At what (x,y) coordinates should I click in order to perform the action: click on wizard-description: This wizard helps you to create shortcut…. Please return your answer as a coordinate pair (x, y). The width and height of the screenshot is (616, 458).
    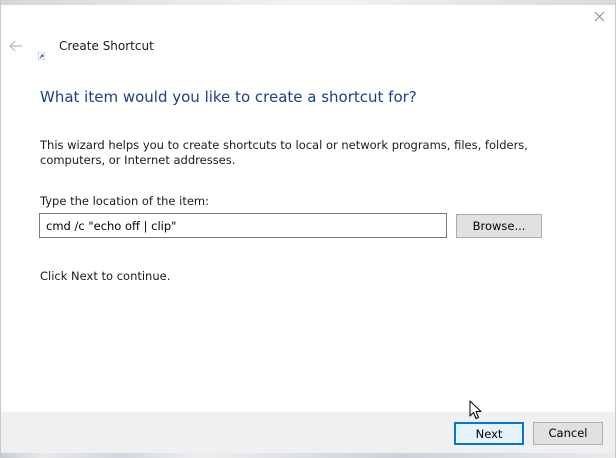
    Looking at the image, I should click on (284, 152).